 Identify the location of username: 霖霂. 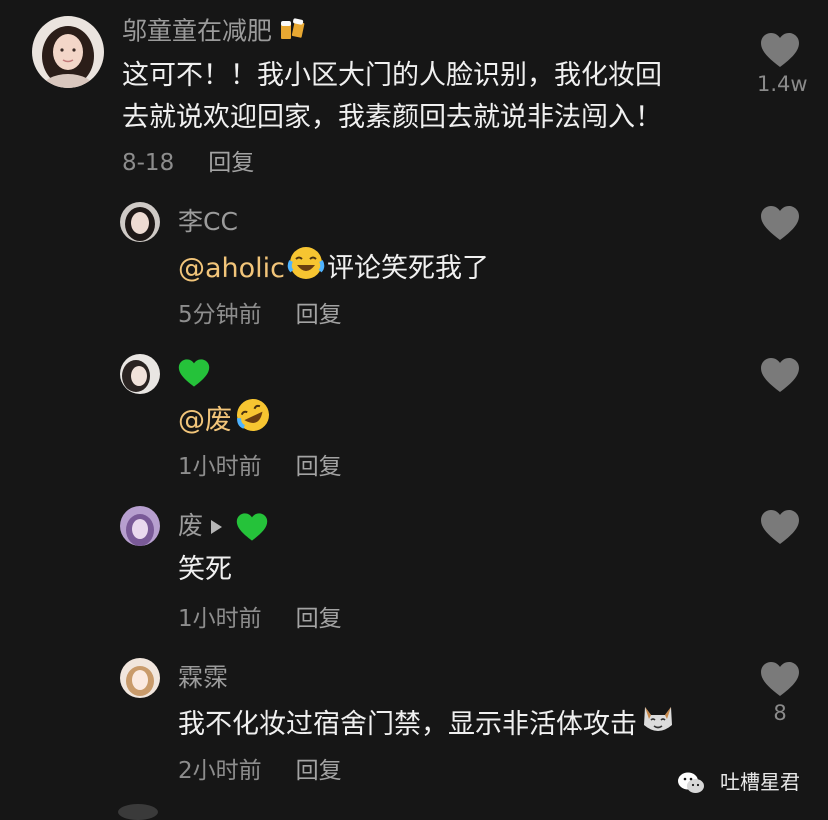
(203, 678).